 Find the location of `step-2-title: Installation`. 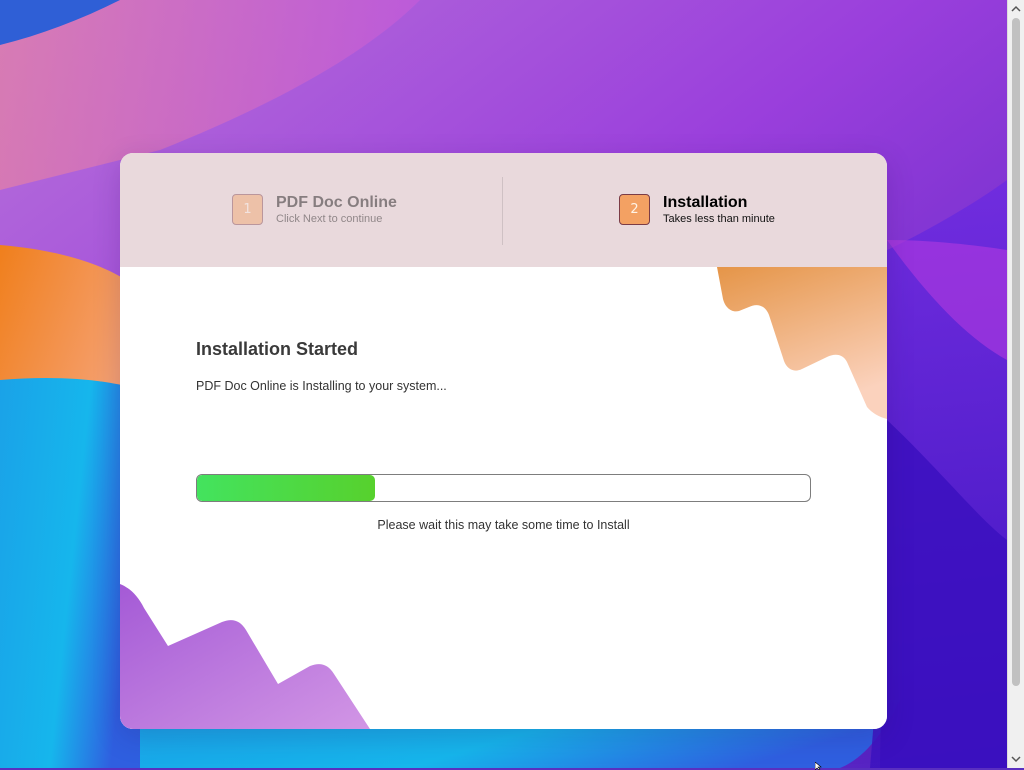

step-2-title: Installation is located at coordinates (705, 202).